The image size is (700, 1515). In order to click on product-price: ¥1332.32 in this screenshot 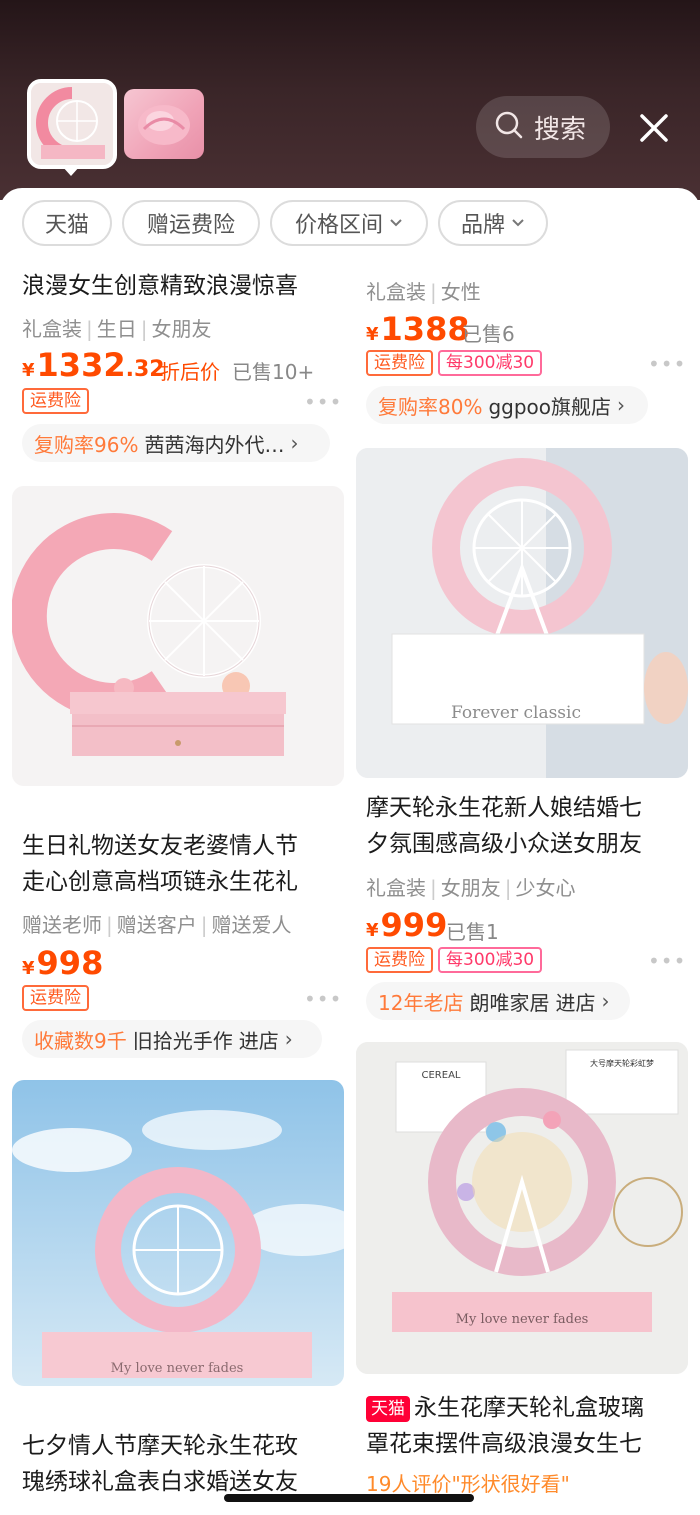, I will do `click(93, 365)`.